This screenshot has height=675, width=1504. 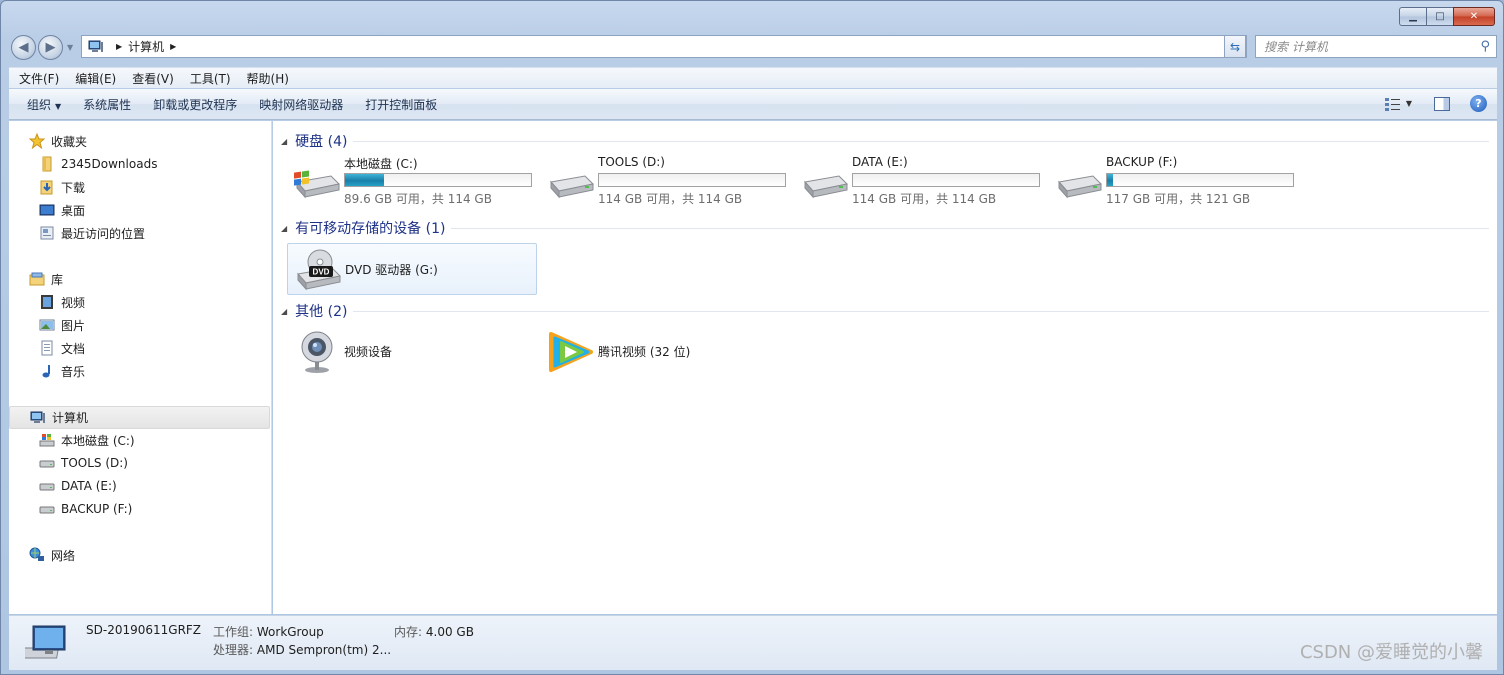 What do you see at coordinates (233, 632) in the screenshot?
I see `workgroup-label: 工作组:` at bounding box center [233, 632].